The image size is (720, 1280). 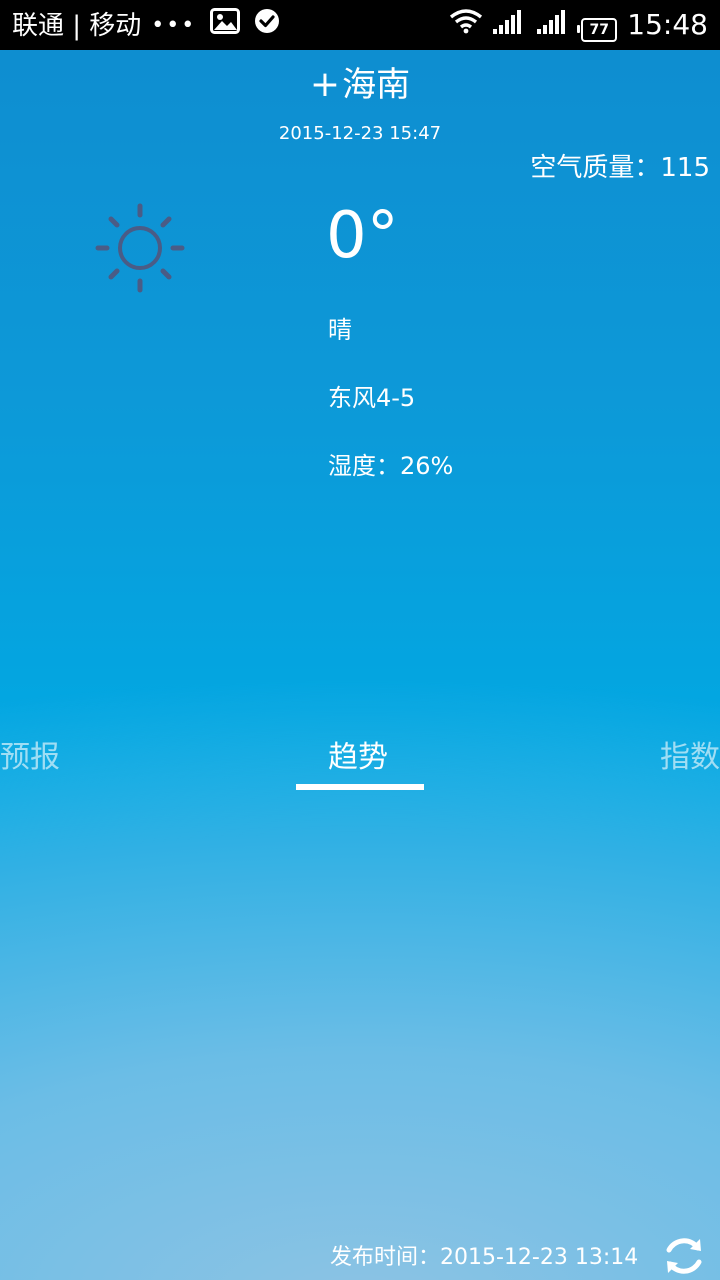 What do you see at coordinates (77, 25) in the screenshot?
I see `carrier-label: 联通 | 移动` at bounding box center [77, 25].